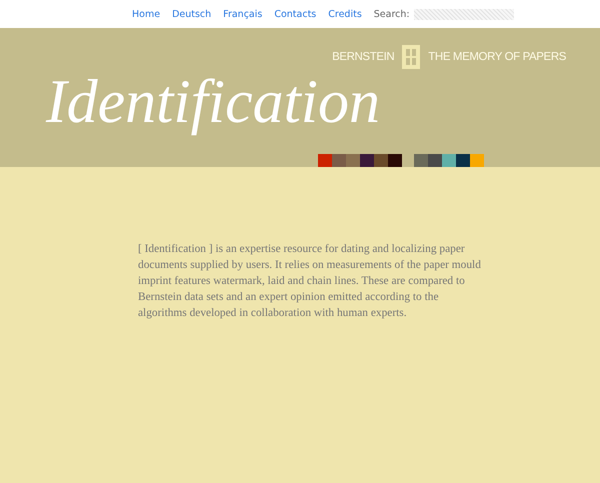 This screenshot has height=483, width=600. What do you see at coordinates (242, 14) in the screenshot?
I see `nav-link: Français` at bounding box center [242, 14].